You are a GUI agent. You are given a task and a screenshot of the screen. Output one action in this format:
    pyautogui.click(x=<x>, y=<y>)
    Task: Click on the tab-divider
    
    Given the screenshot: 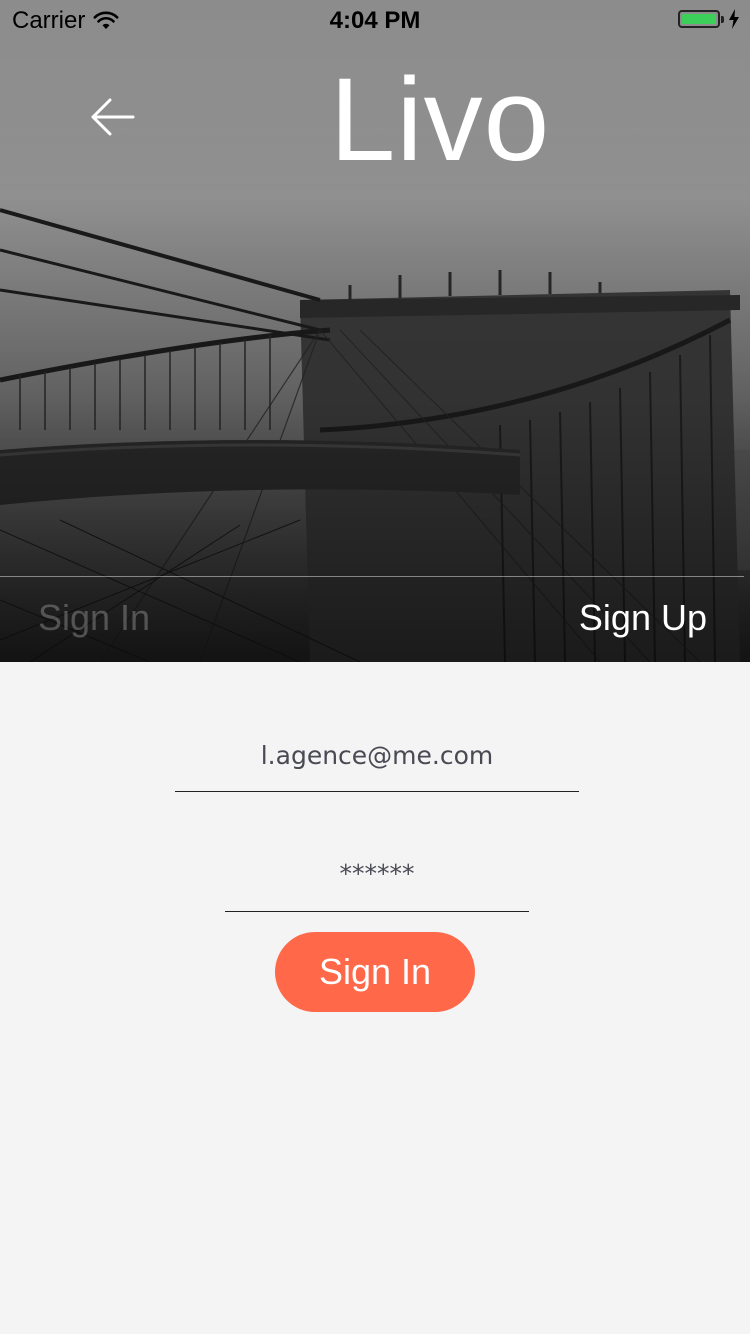 What is the action you would take?
    pyautogui.click(x=372, y=576)
    